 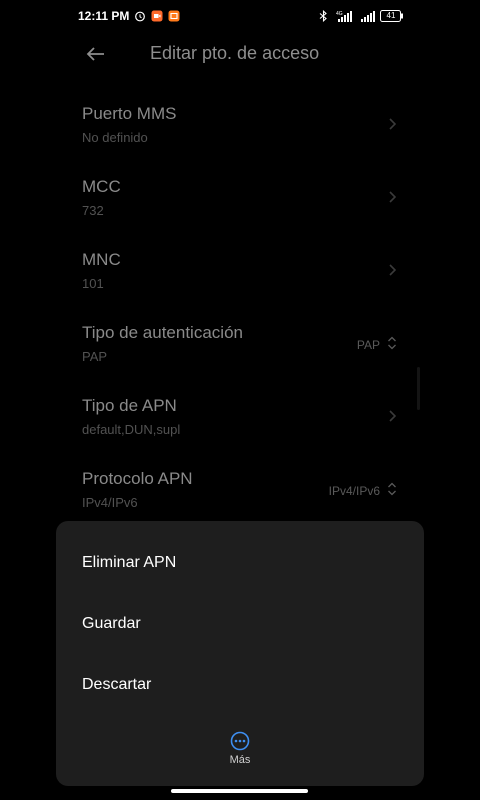 I want to click on auth-type-select: PAP, so click(x=368, y=345).